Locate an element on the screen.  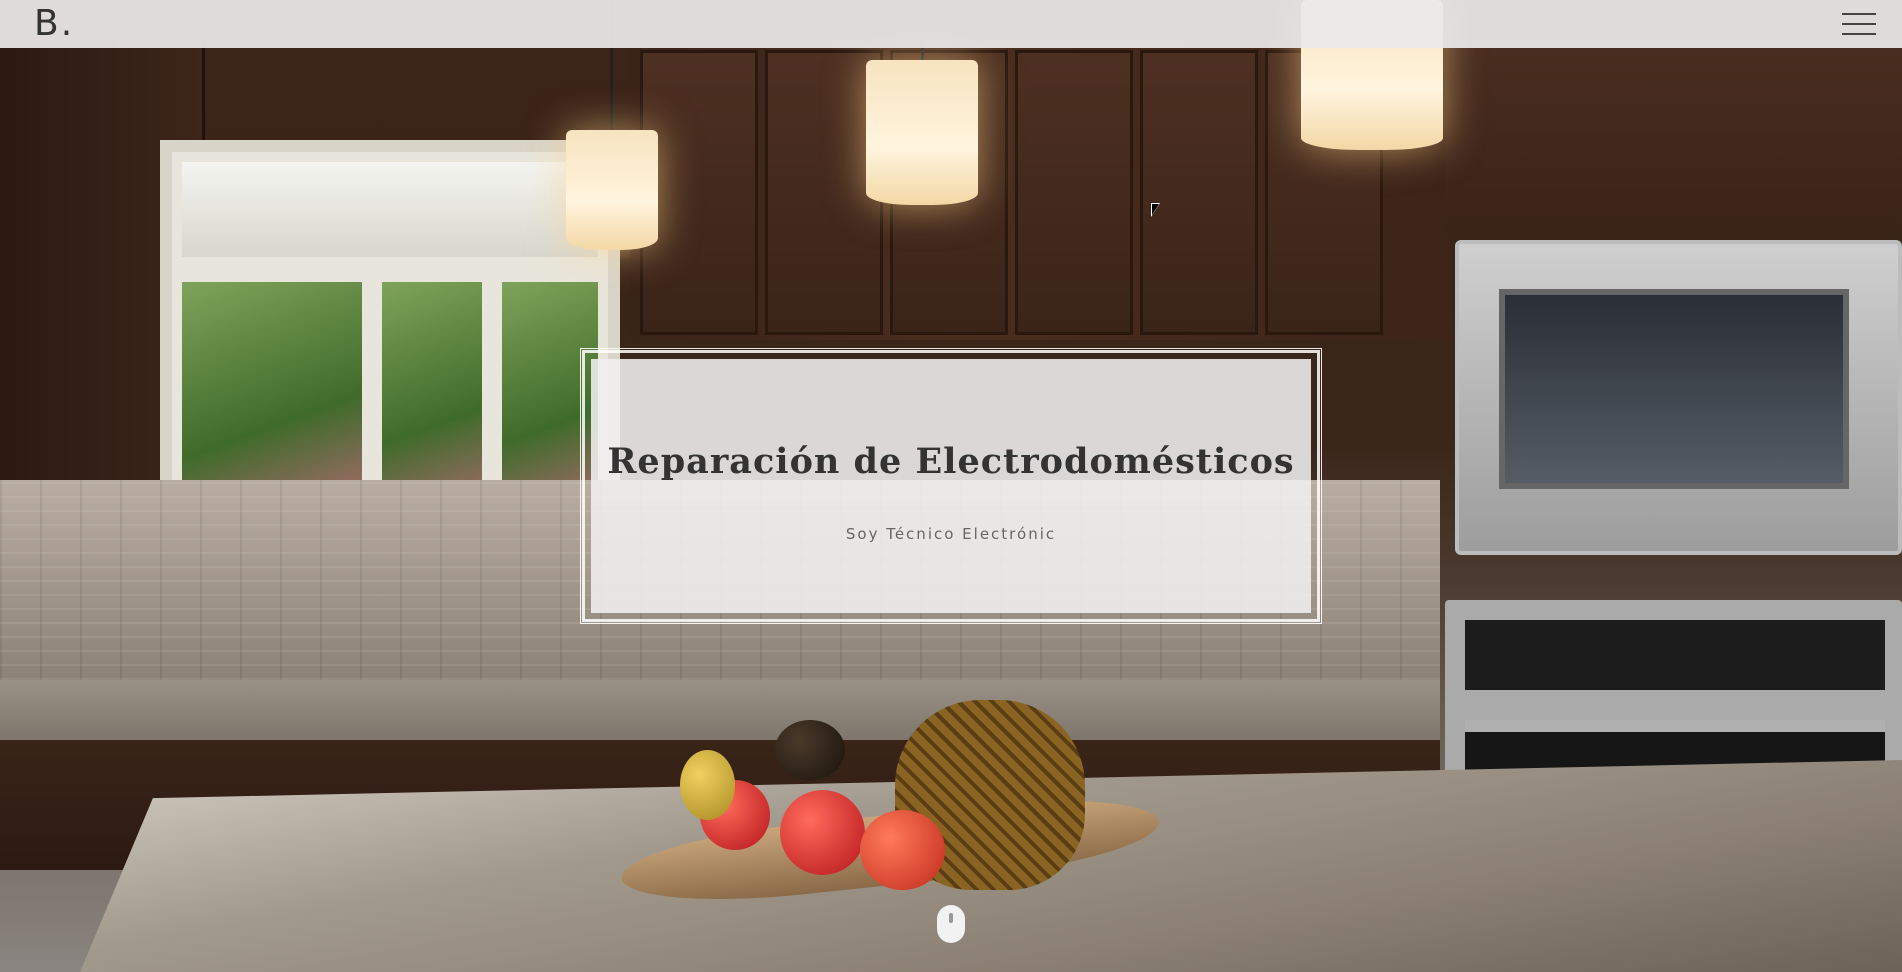
hero-title: Reparación de Electrodomésticos is located at coordinates (951, 461).